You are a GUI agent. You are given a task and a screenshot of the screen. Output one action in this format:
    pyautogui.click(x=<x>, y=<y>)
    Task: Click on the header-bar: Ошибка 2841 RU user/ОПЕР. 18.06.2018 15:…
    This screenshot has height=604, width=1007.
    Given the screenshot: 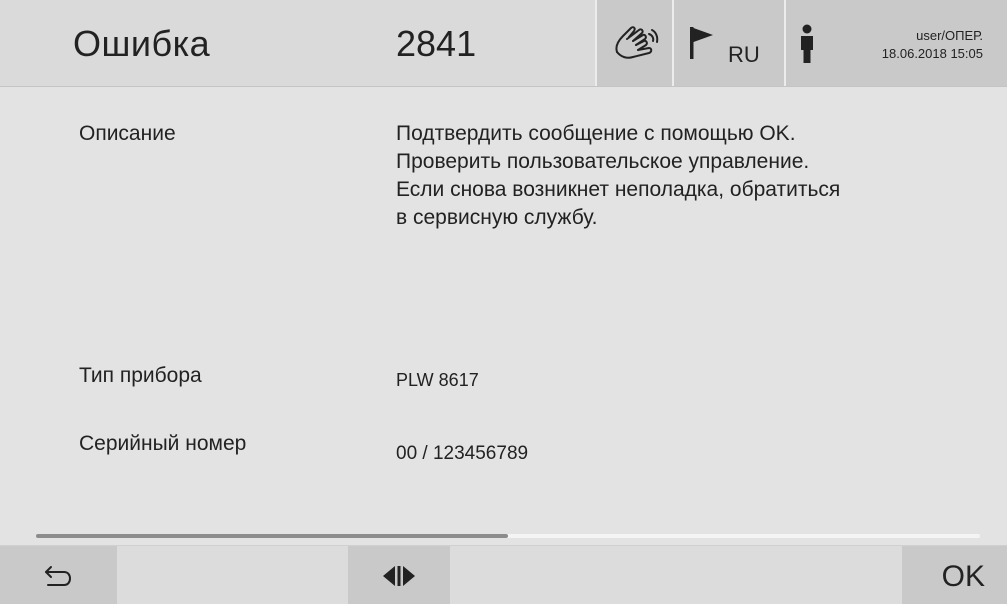 What is the action you would take?
    pyautogui.click(x=503, y=43)
    